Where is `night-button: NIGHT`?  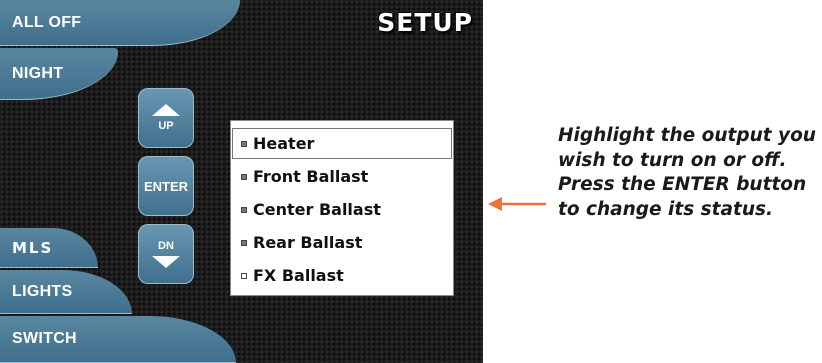 night-button: NIGHT is located at coordinates (59, 74).